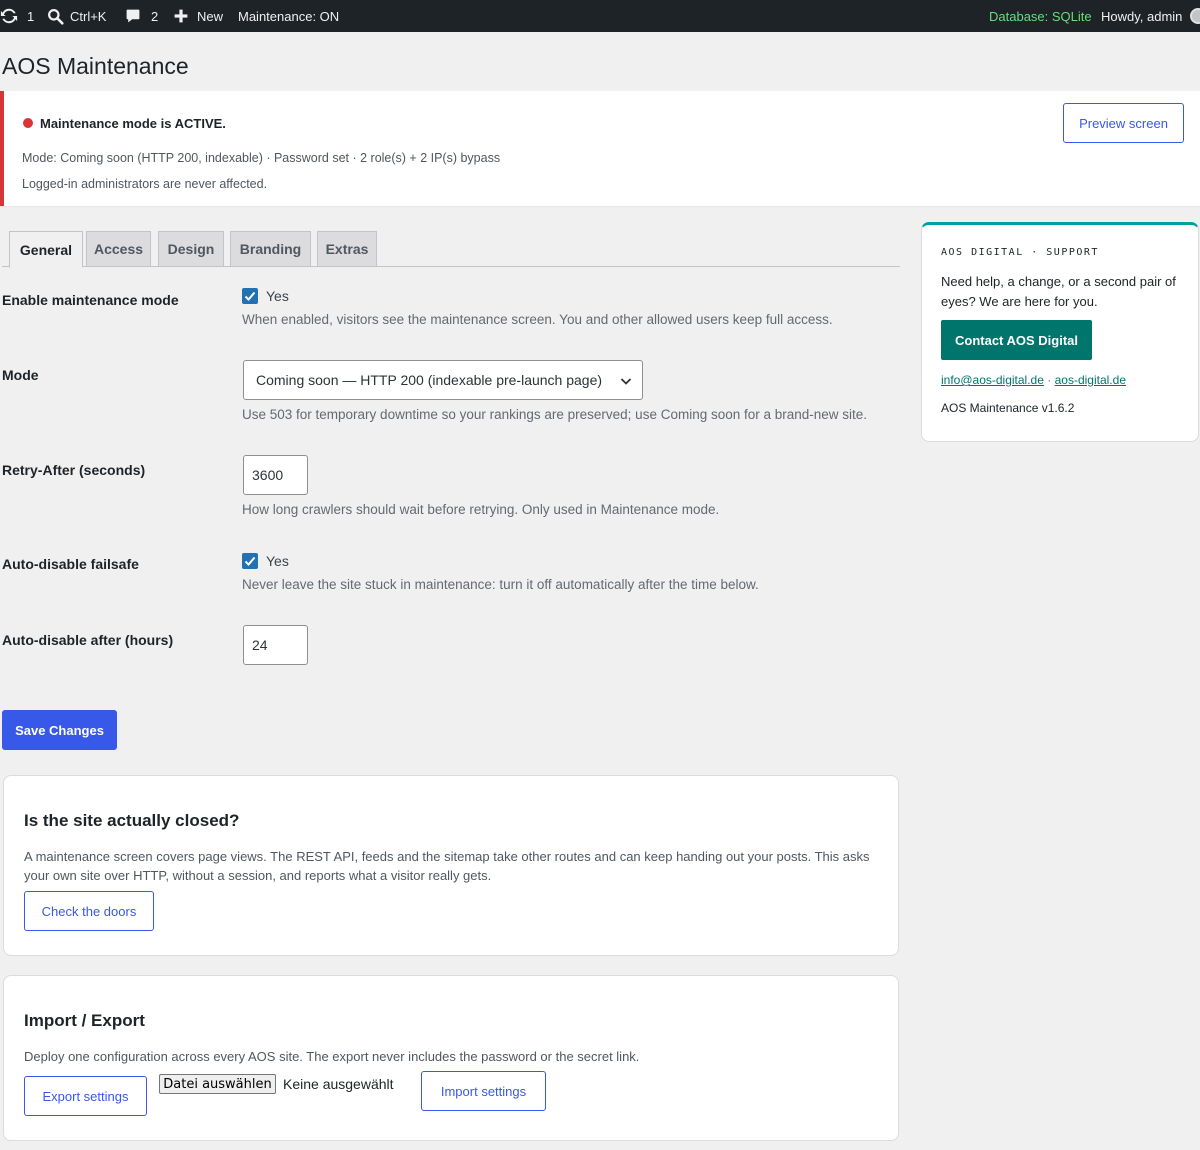  Describe the element at coordinates (90, 300) in the screenshot. I see `enable-maintenance-label: Enable maintenance mode` at that location.